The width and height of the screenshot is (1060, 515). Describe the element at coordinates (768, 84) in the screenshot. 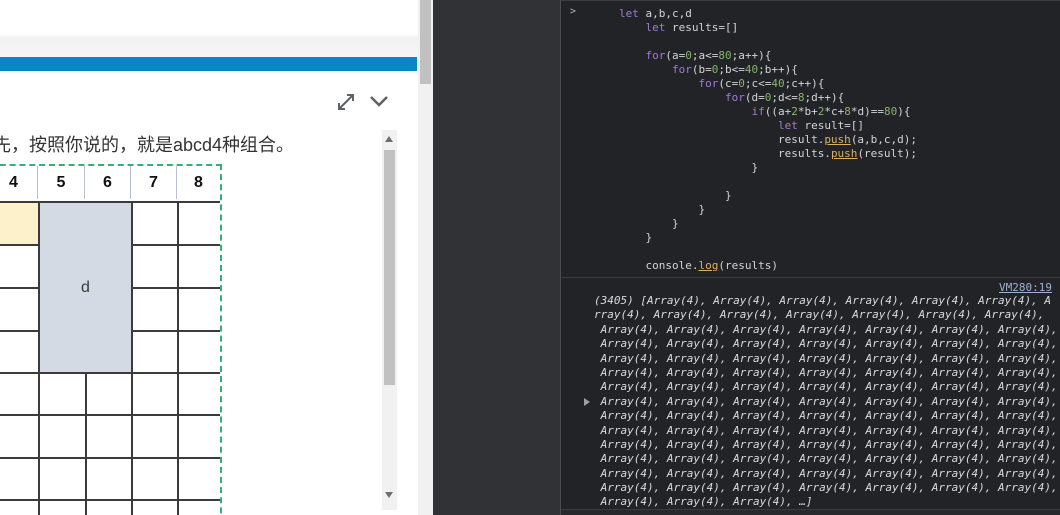

I see `code-line: for(c=0;c<=40;c++){` at that location.